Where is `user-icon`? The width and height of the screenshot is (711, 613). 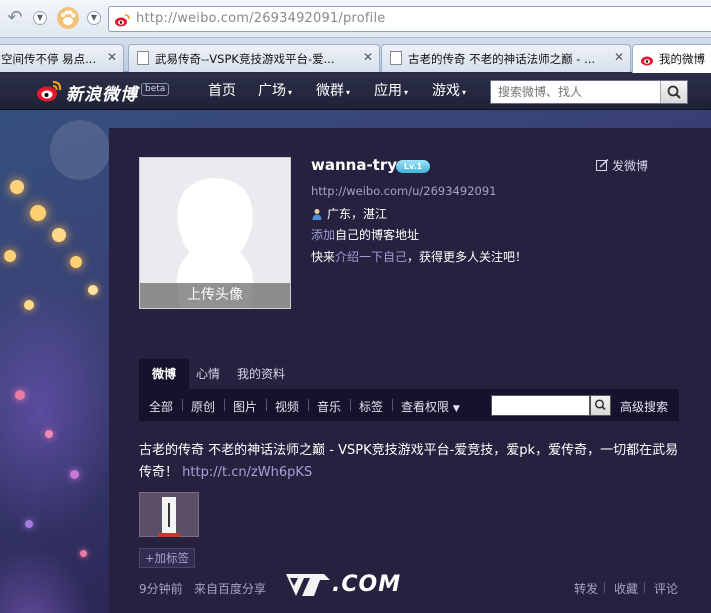 user-icon is located at coordinates (317, 214).